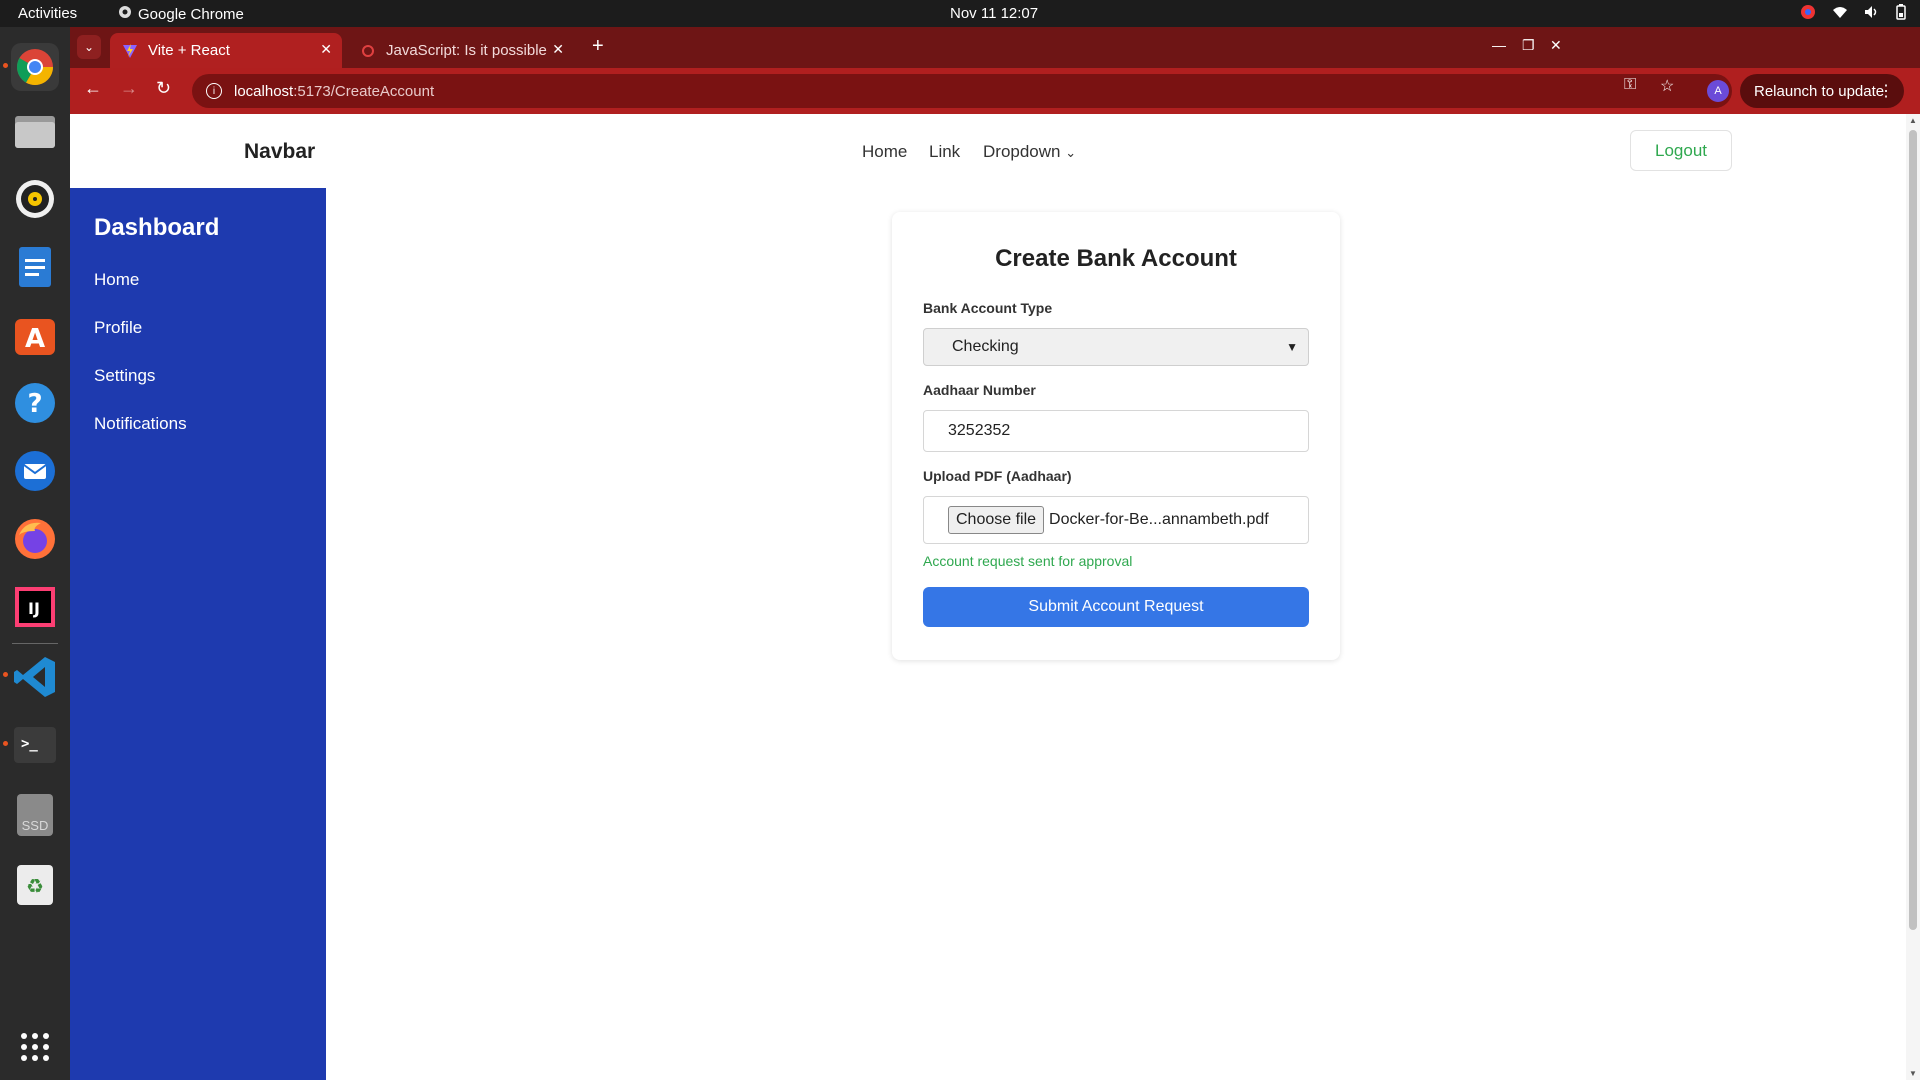  I want to click on chrome-icon, so click(35, 67).